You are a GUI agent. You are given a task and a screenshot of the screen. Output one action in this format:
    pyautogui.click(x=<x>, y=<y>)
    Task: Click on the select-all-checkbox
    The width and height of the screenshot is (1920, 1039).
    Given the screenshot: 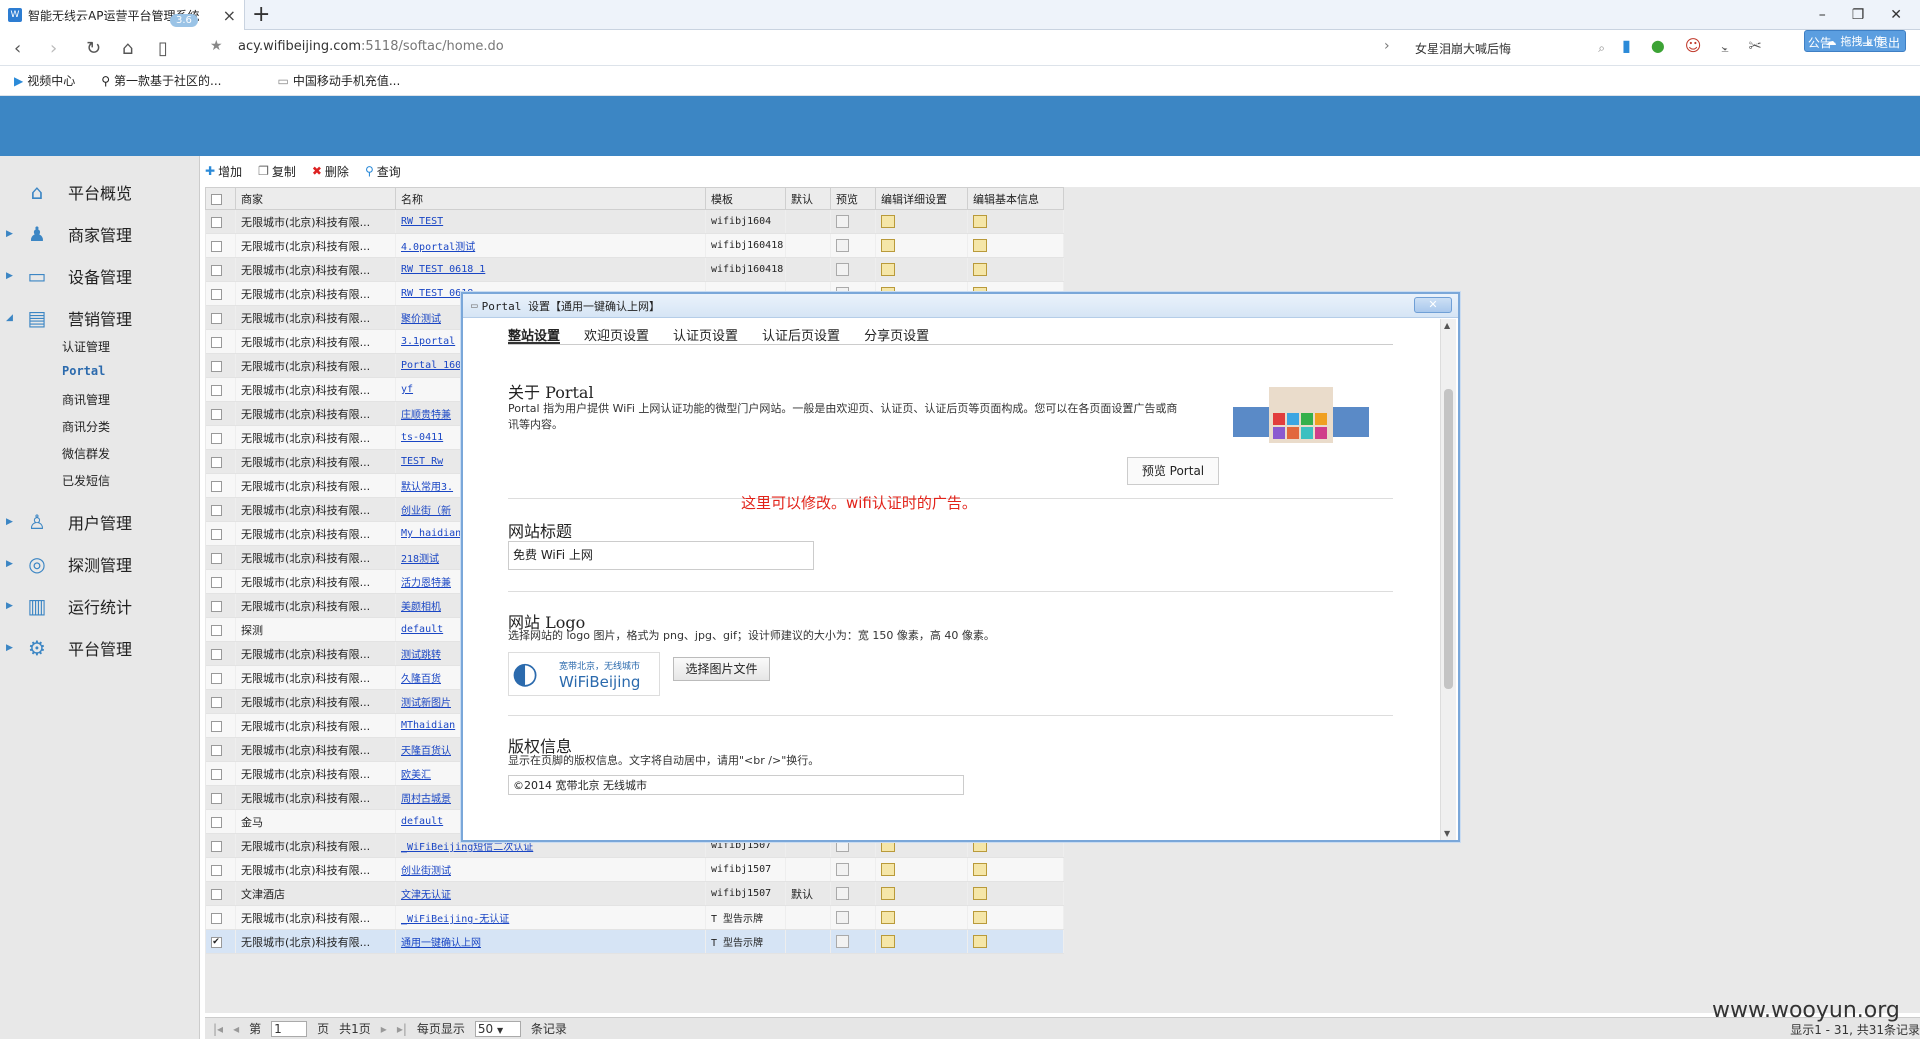 What is the action you would take?
    pyautogui.click(x=216, y=199)
    